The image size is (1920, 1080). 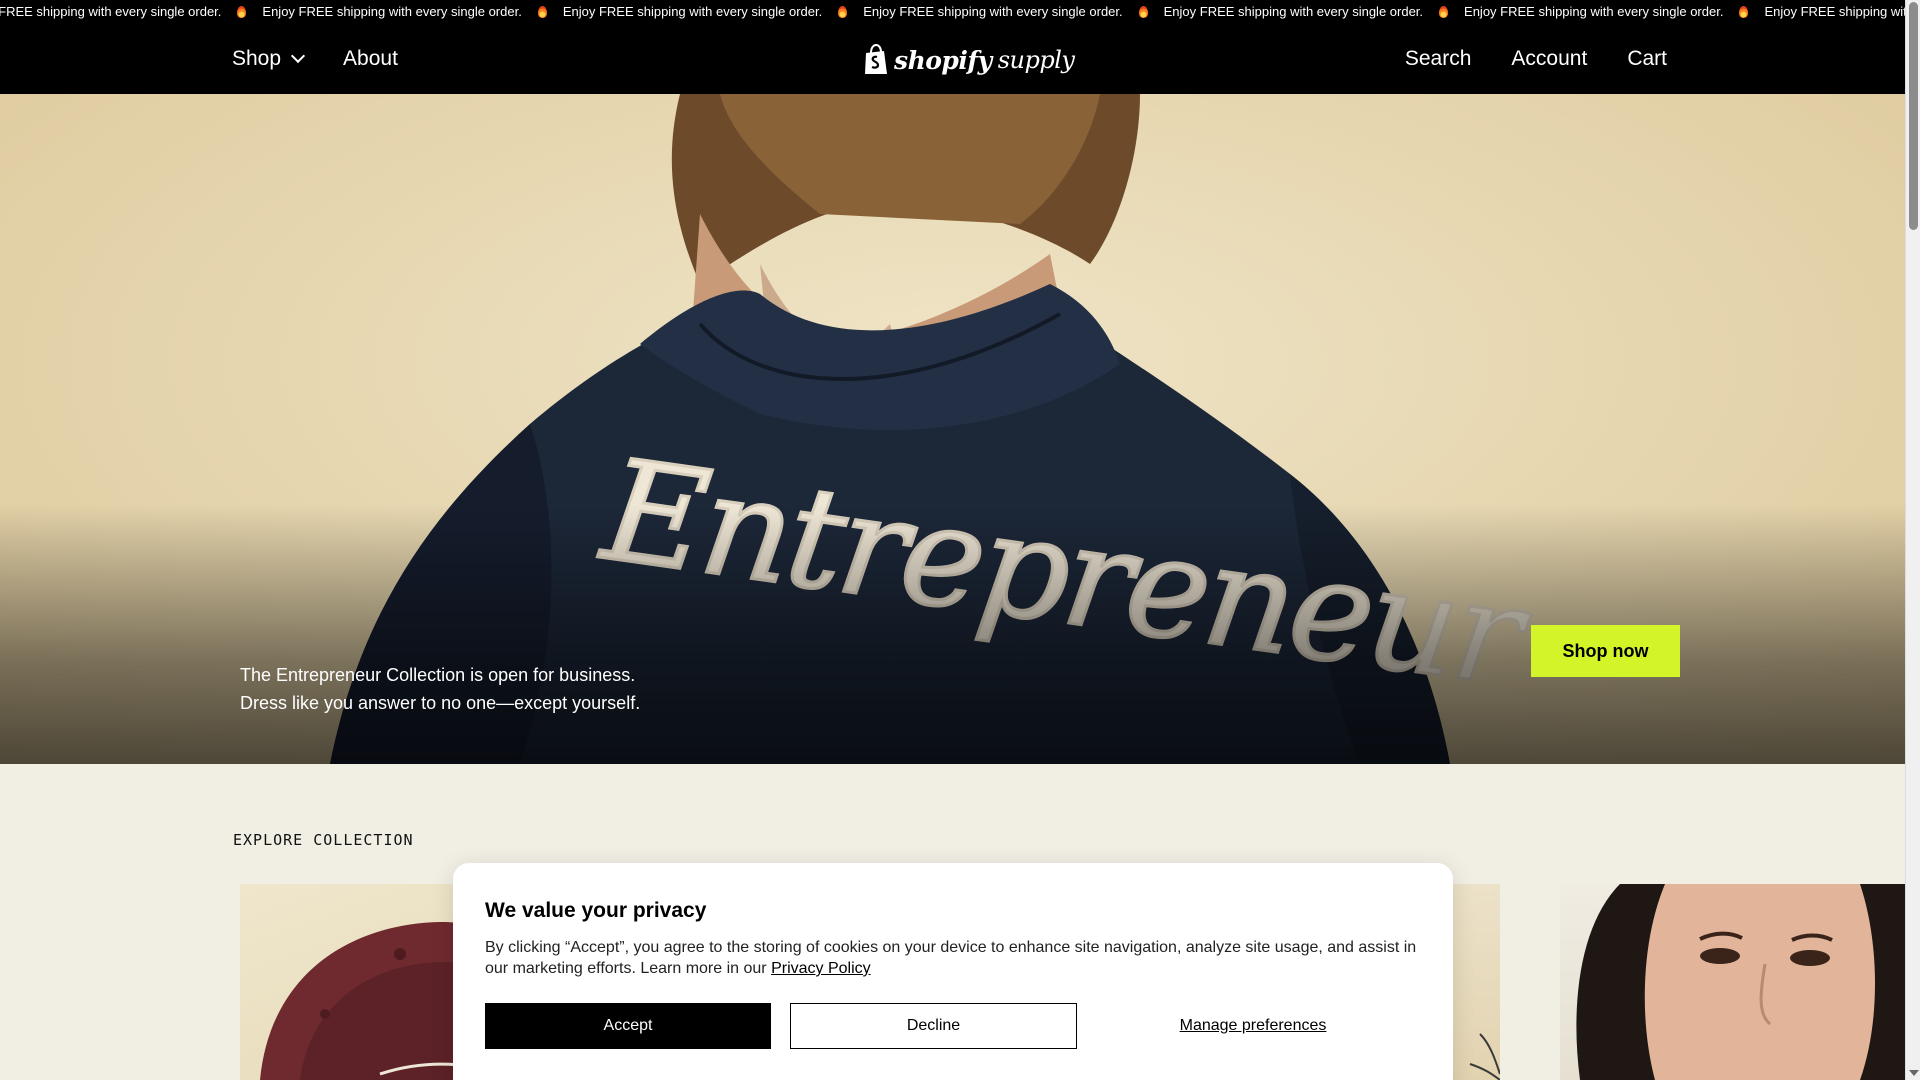 What do you see at coordinates (1914, 1073) in the screenshot?
I see `scroll-down-arrow-icon` at bounding box center [1914, 1073].